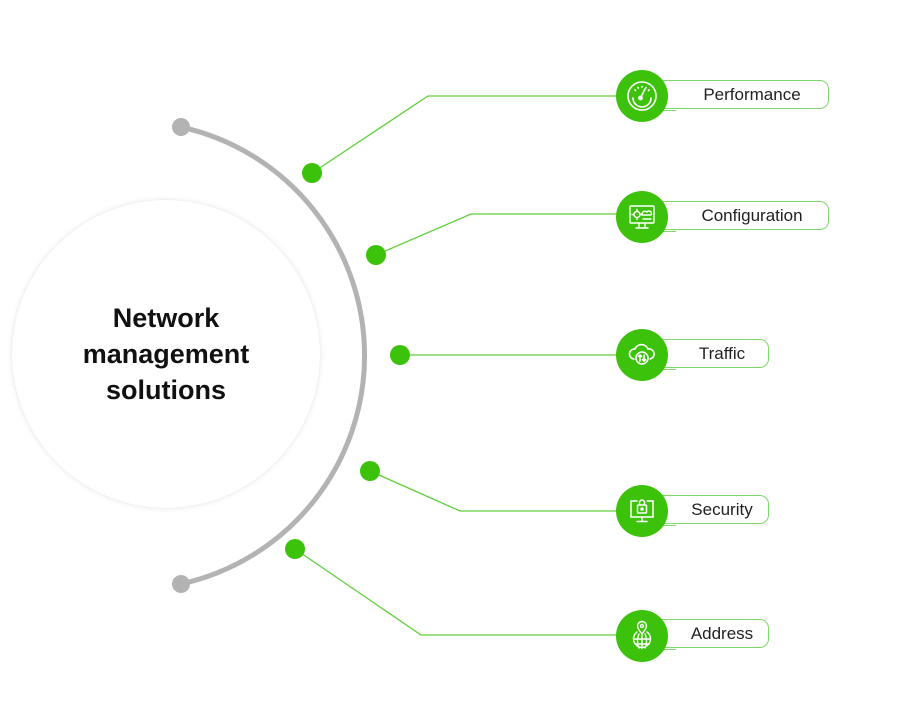 This screenshot has width=910, height=710. Describe the element at coordinates (497, 234) in the screenshot. I see `connector-configuration` at that location.